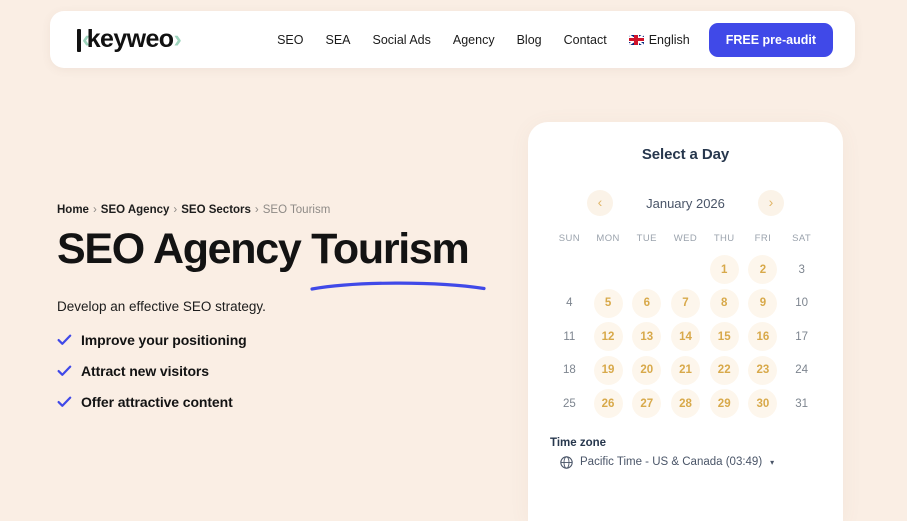 The image size is (907, 521). I want to click on calendar-day-unavailable: 11, so click(569, 336).